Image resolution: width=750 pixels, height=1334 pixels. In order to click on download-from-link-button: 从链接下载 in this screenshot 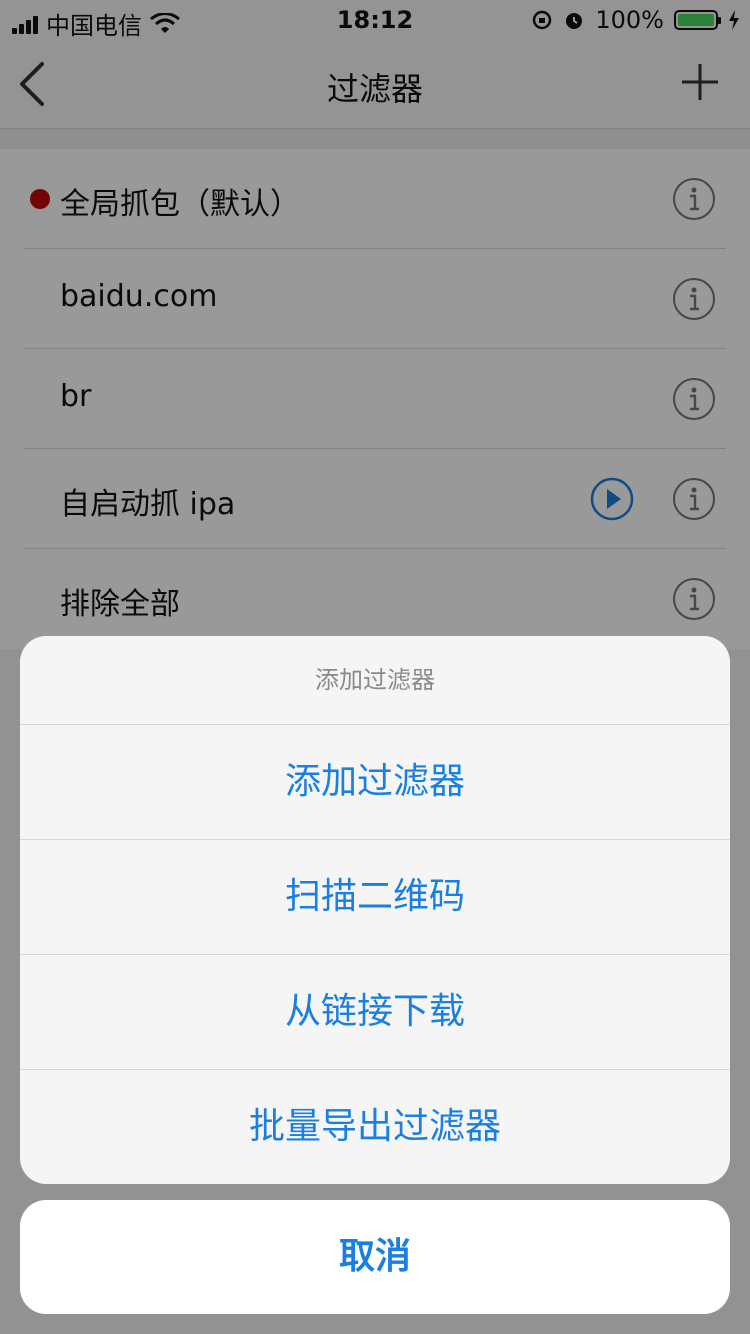, I will do `click(375, 1012)`.